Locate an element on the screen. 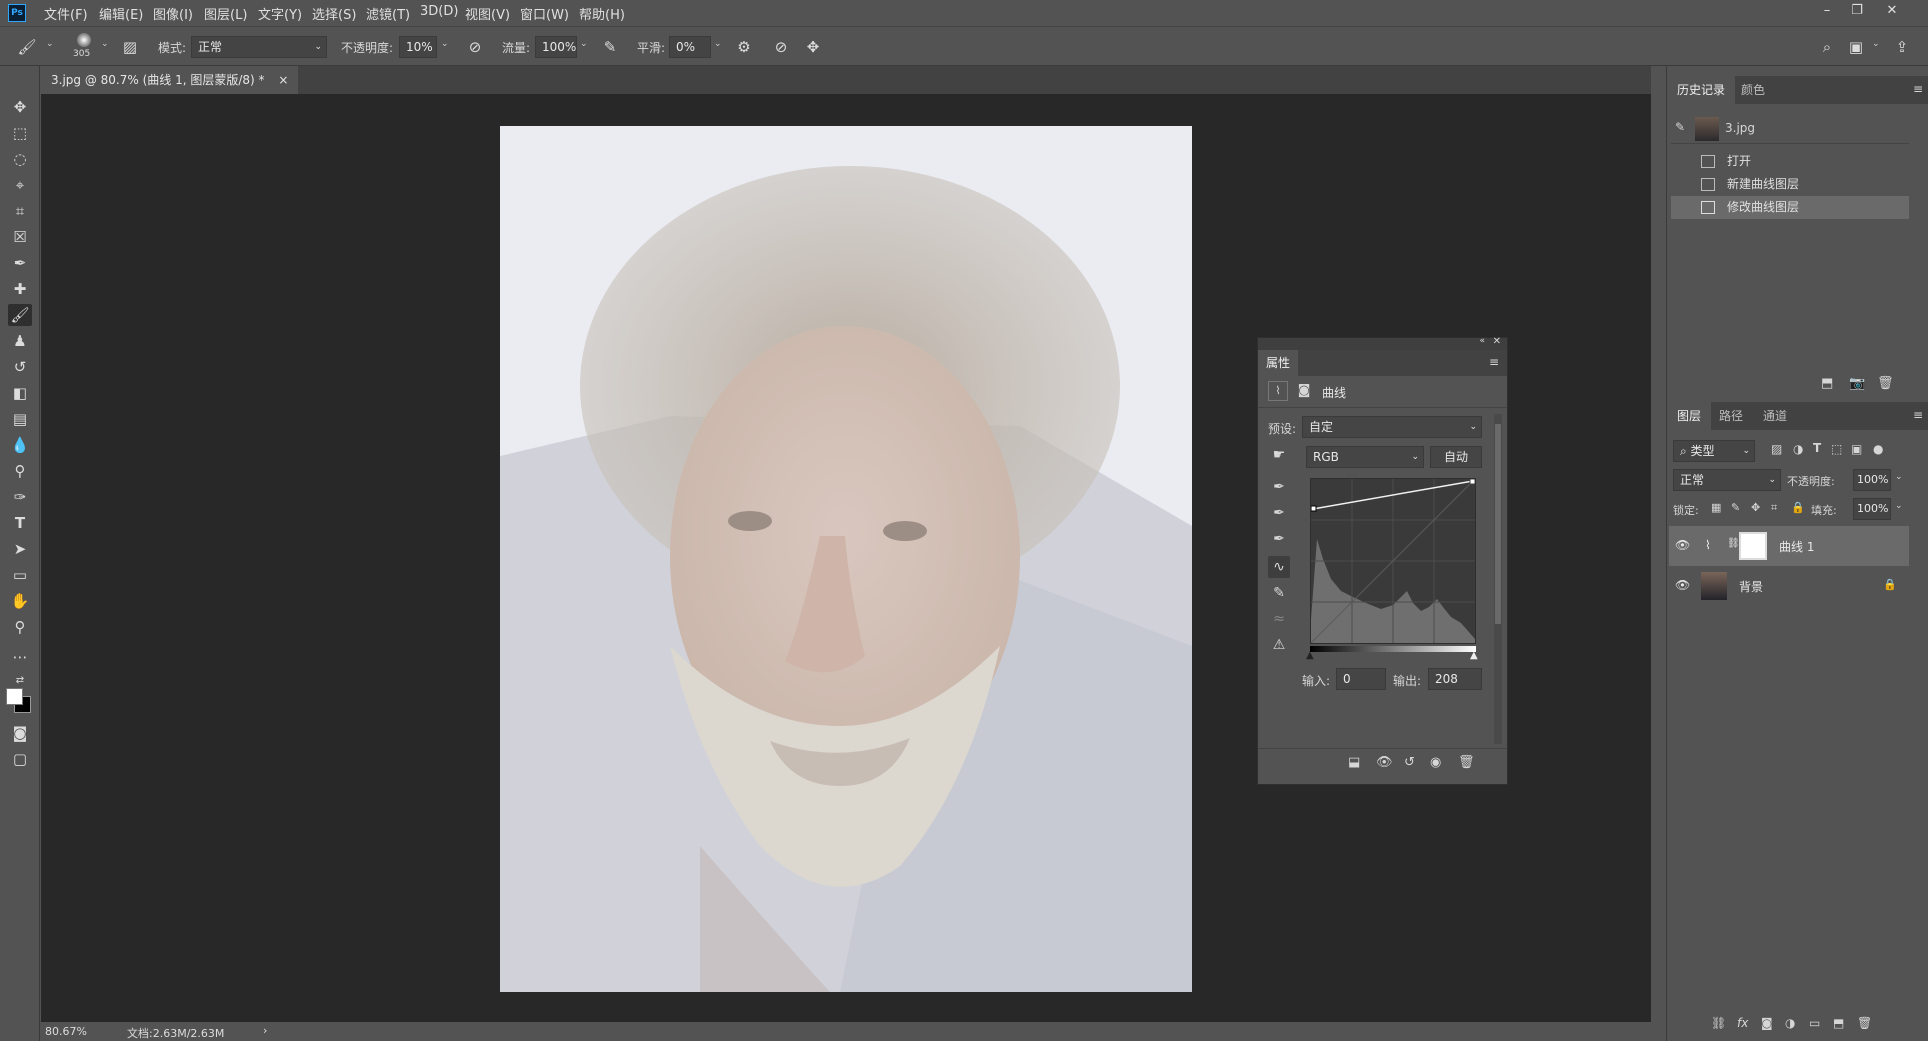 This screenshot has height=1041, width=1928. black-point-eyedropper-icon: ✒ is located at coordinates (1279, 487).